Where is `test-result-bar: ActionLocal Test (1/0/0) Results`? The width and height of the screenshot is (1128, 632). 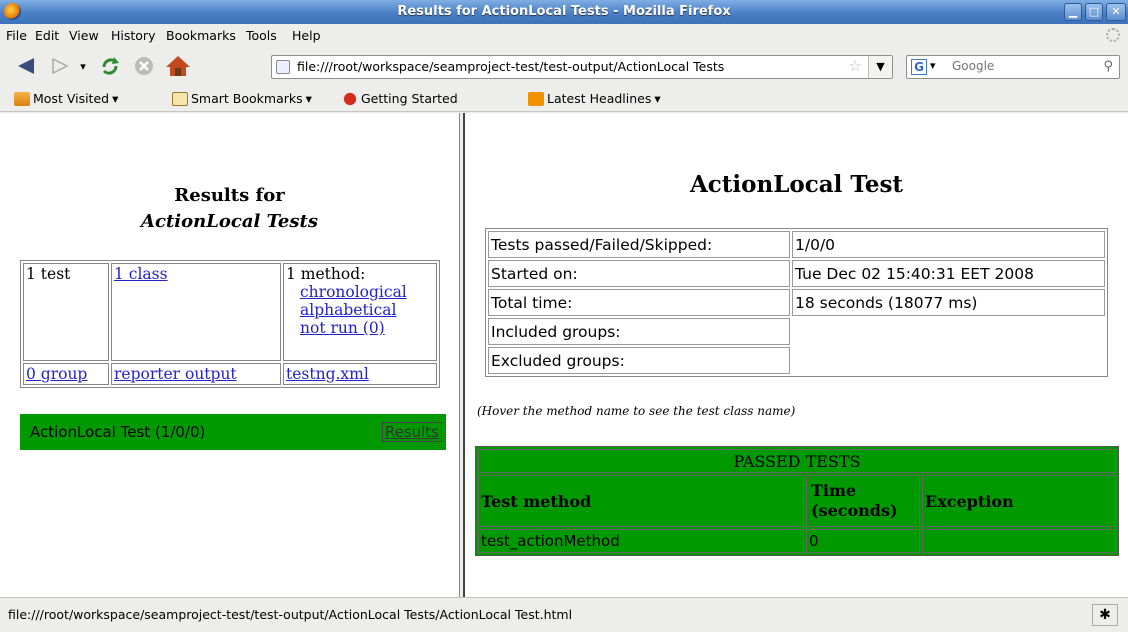
test-result-bar: ActionLocal Test (1/0/0) Results is located at coordinates (233, 432).